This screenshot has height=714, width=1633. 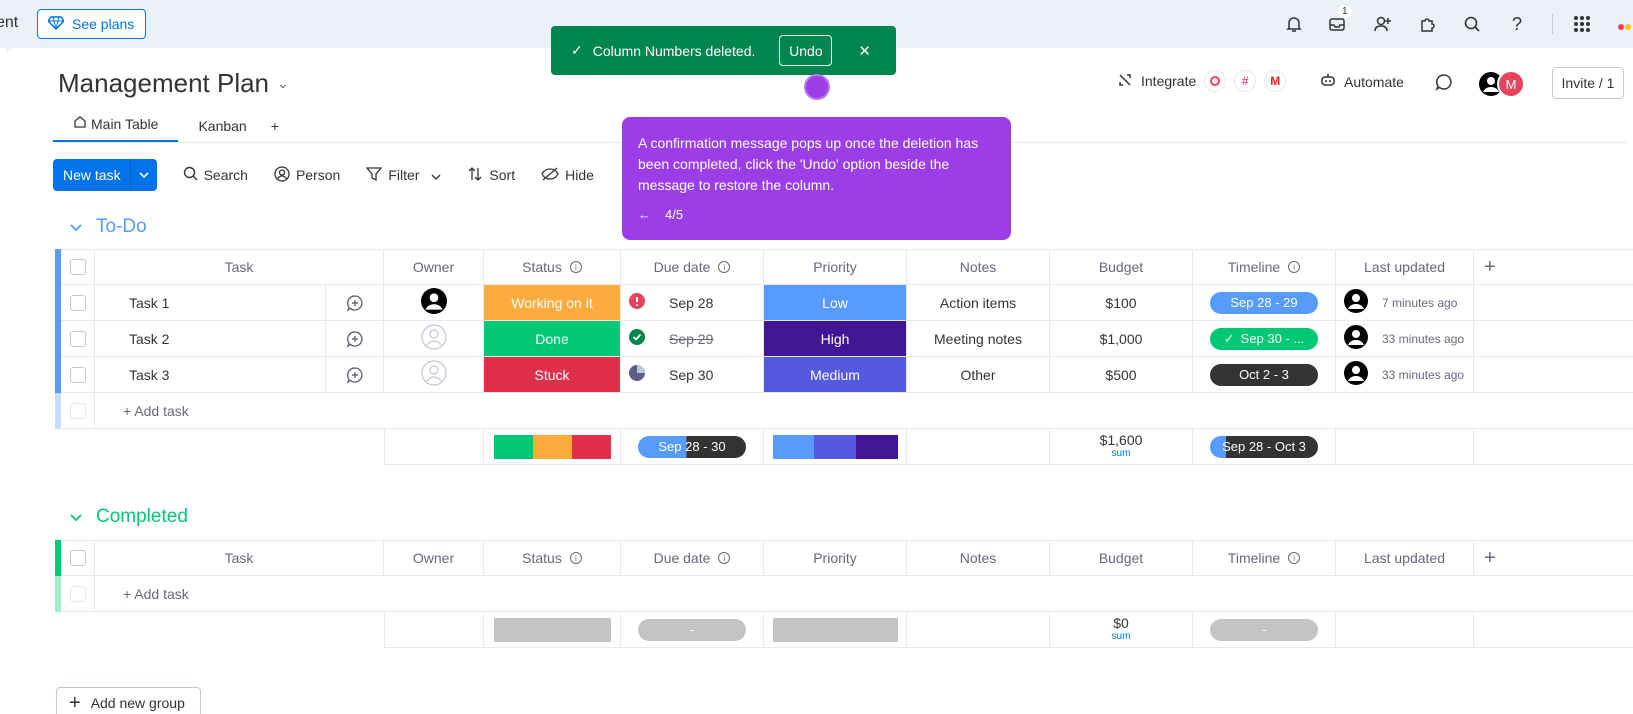 I want to click on tab-main-table: Main Table, so click(x=116, y=128).